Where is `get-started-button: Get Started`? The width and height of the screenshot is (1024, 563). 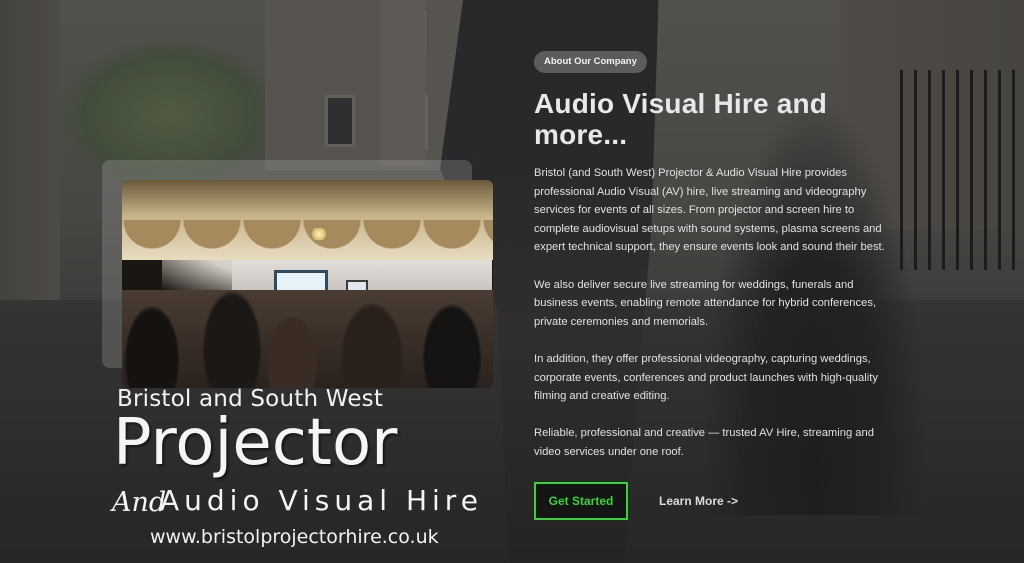
get-started-button: Get Started is located at coordinates (581, 501).